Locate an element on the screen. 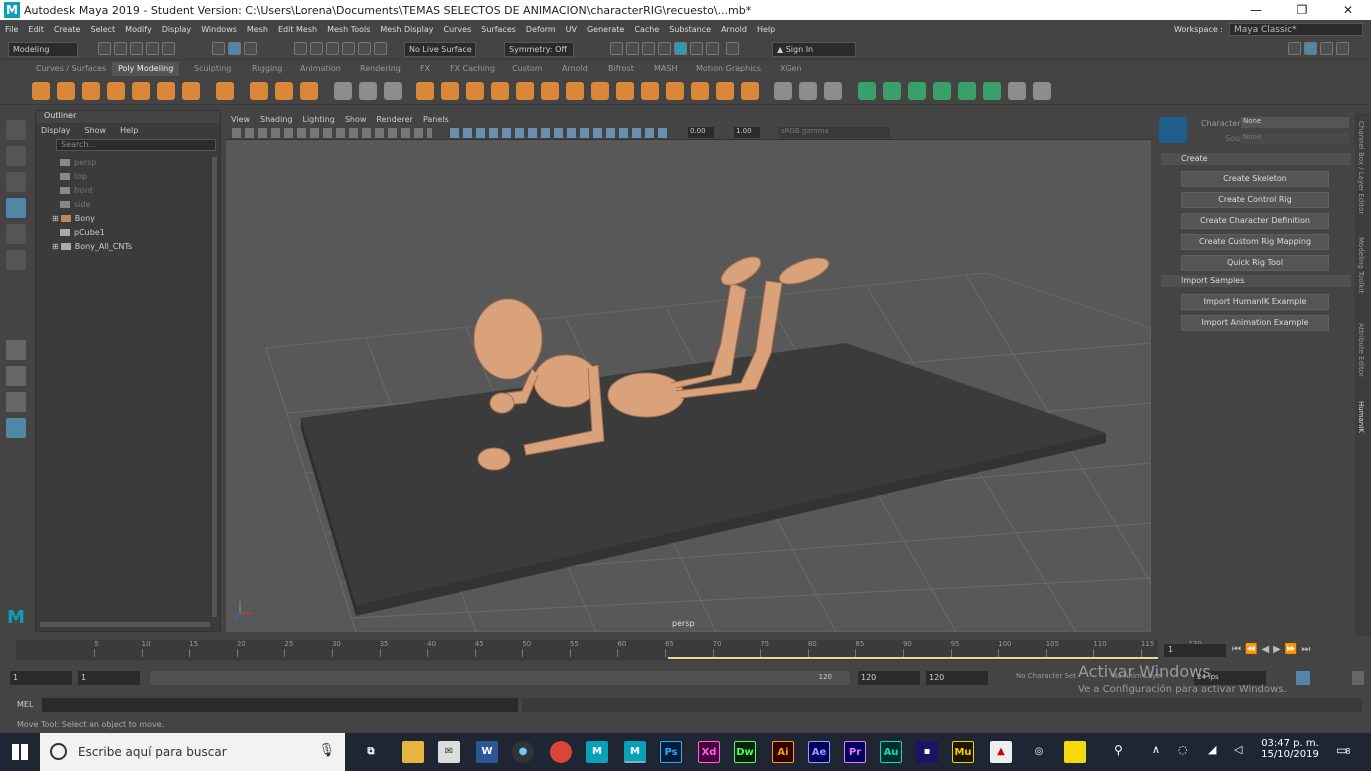 This screenshot has height=771, width=1371. animation-start-field: 1 is located at coordinates (41, 678).